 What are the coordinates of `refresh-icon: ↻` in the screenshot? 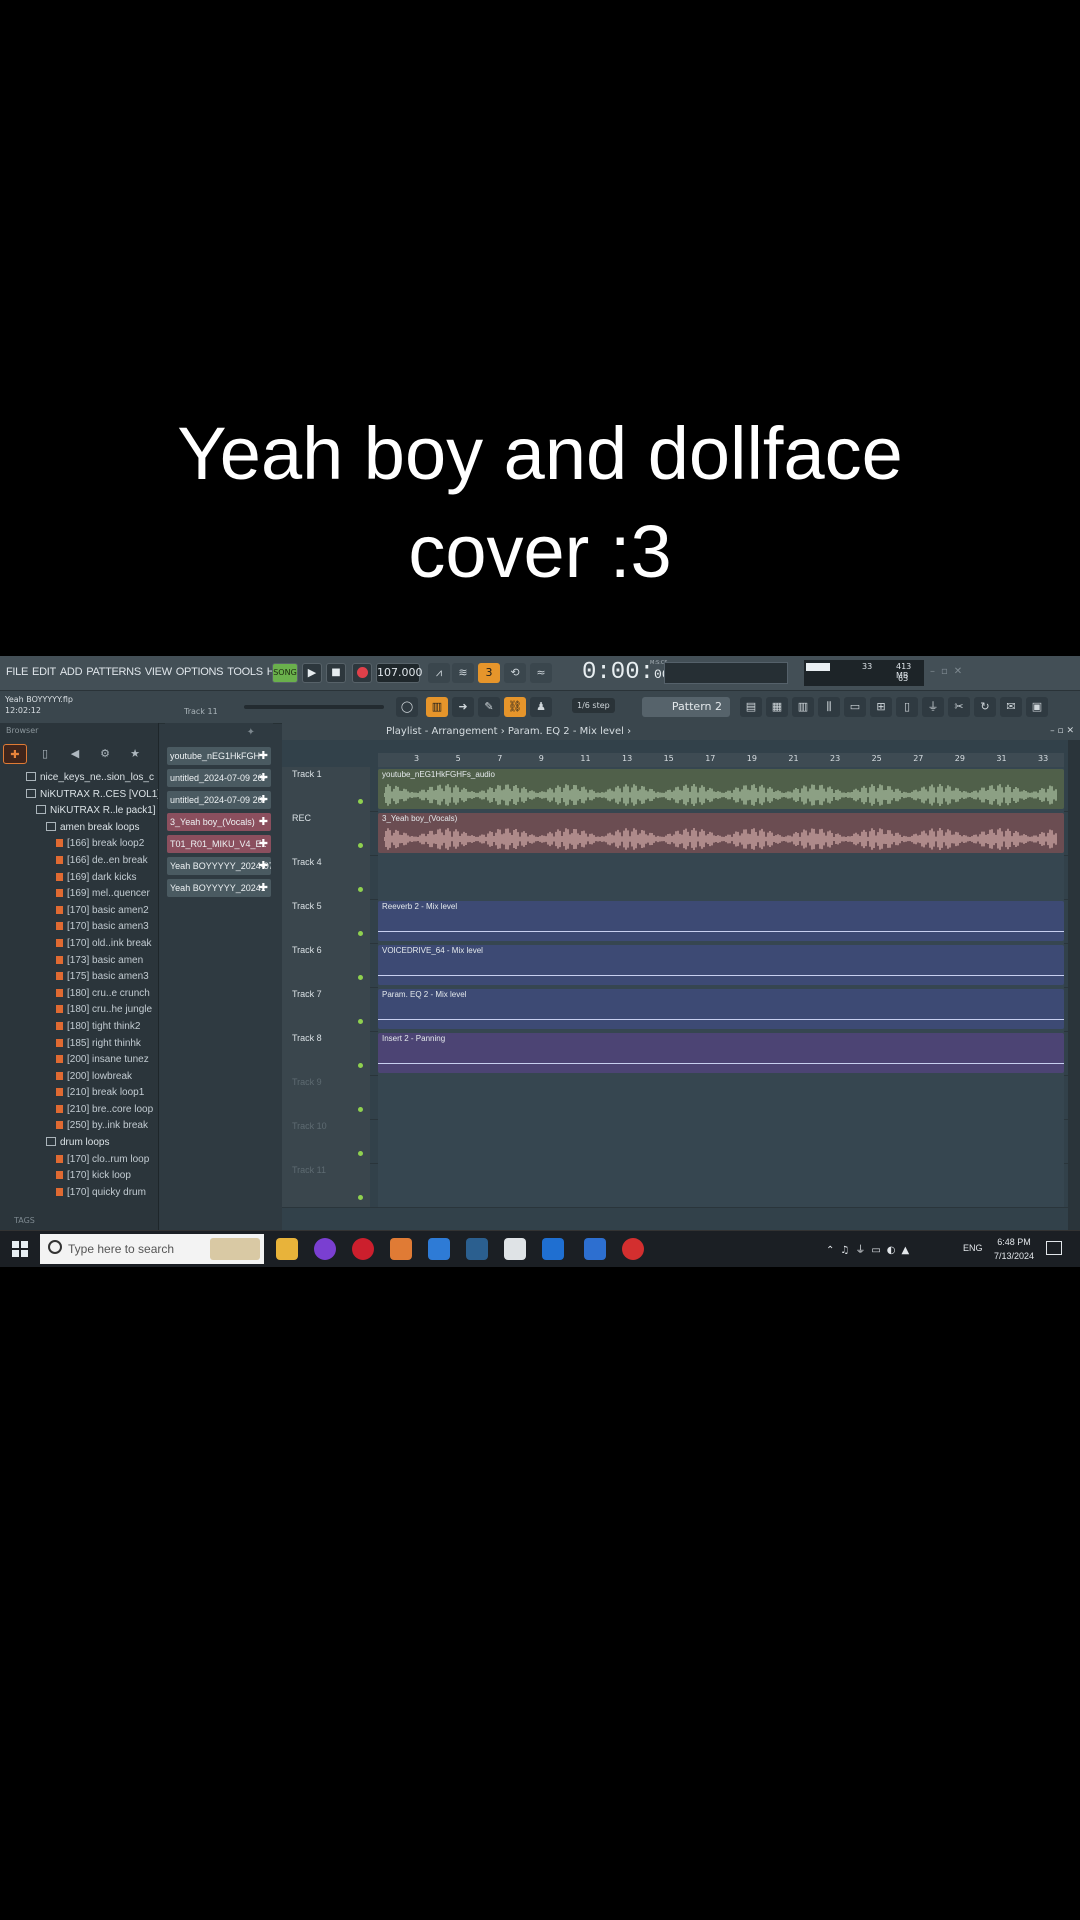 It's located at (985, 707).